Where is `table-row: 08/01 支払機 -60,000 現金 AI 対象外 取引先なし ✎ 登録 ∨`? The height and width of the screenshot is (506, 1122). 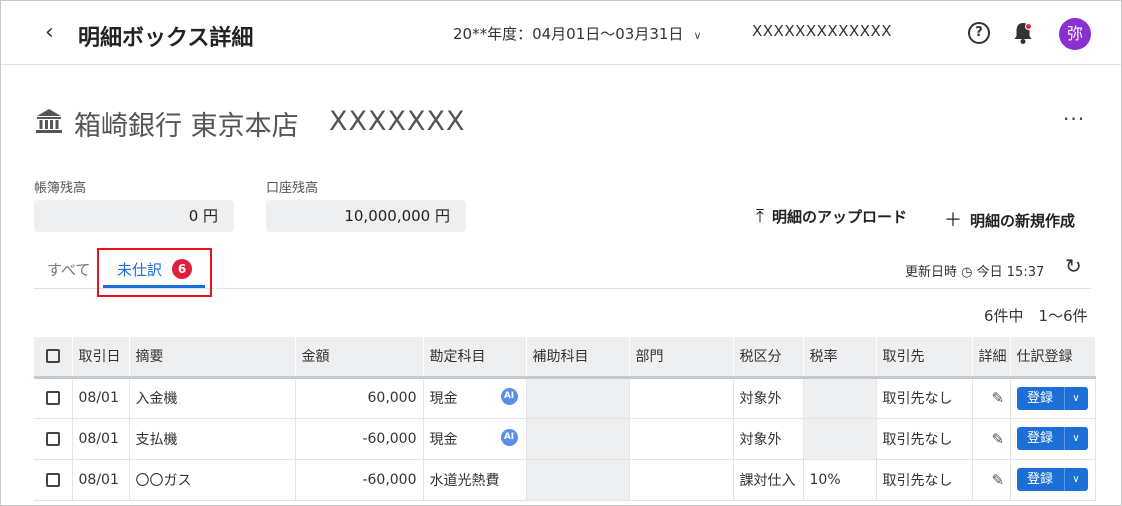 table-row: 08/01 支払機 -60,000 現金 AI 対象外 取引先なし ✎ 登録 ∨ is located at coordinates (565, 439).